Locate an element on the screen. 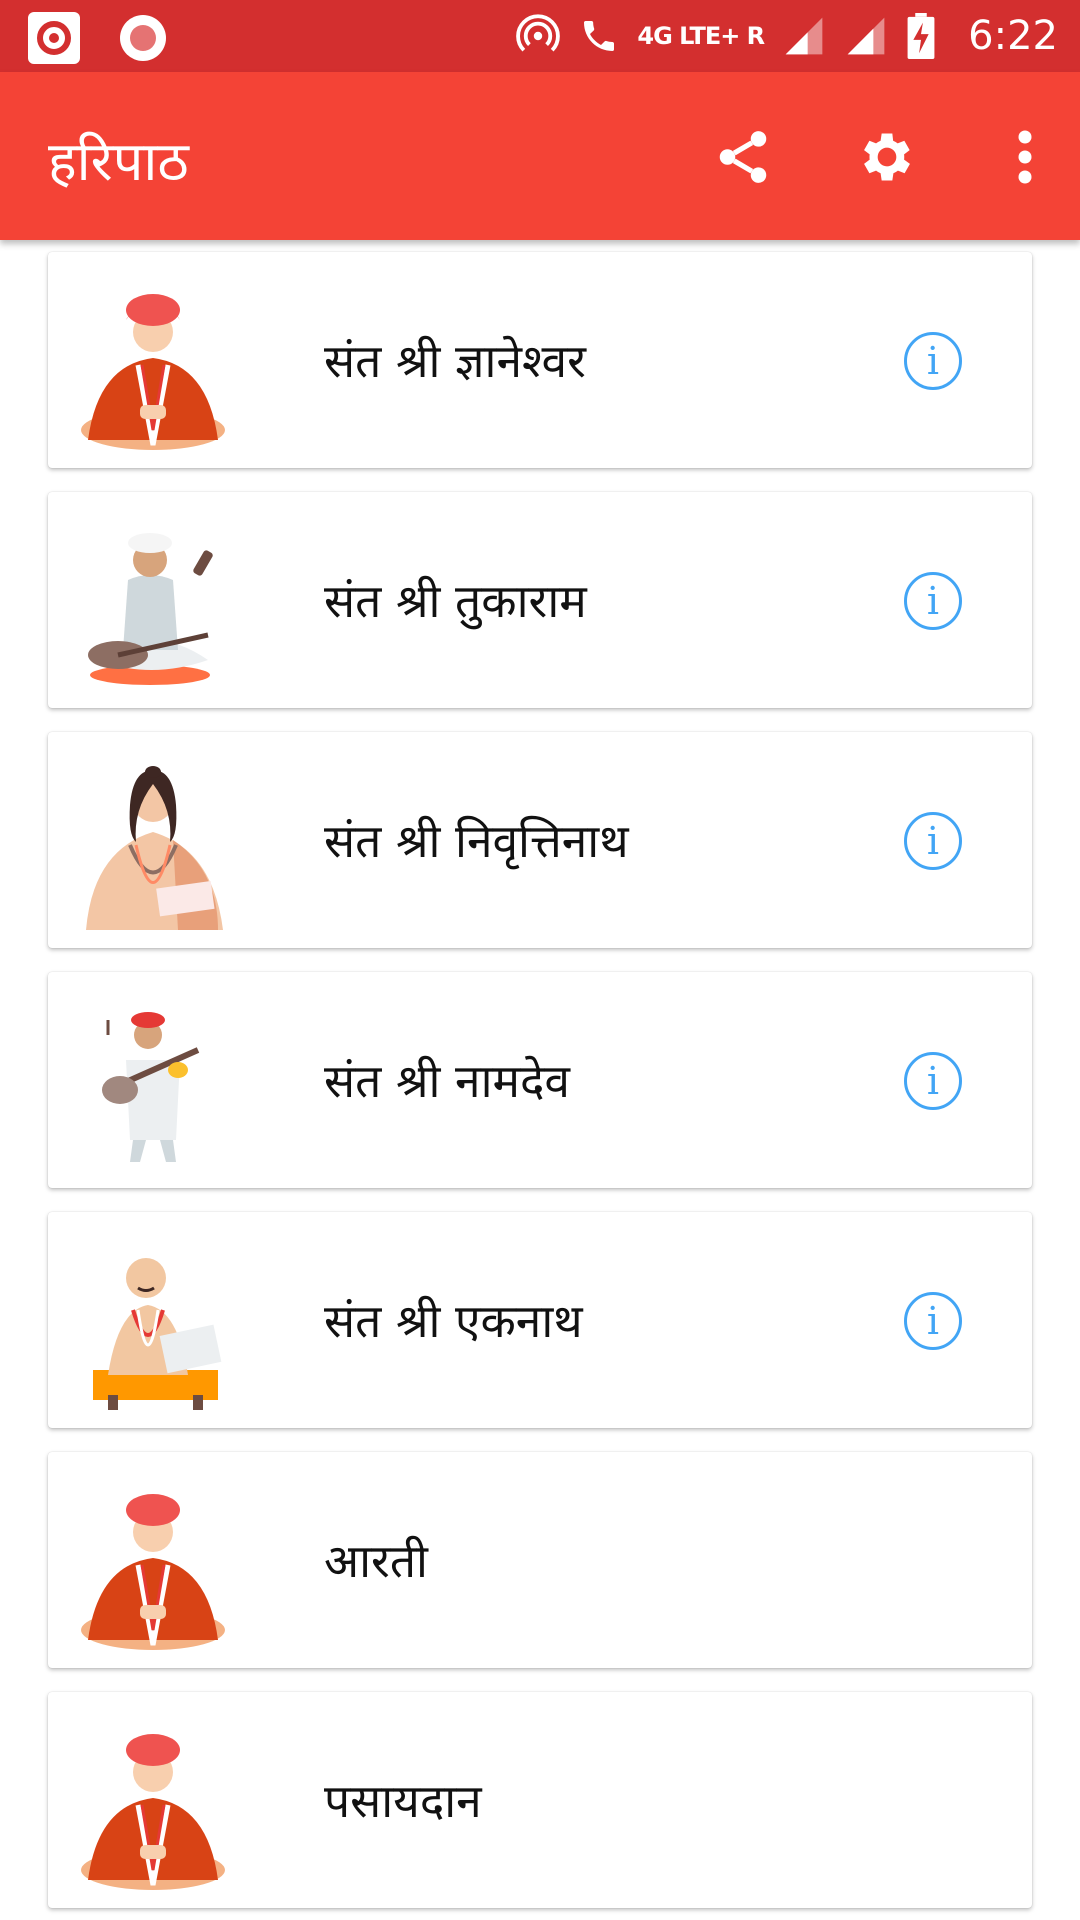  screen-record-icon is located at coordinates (54, 38).